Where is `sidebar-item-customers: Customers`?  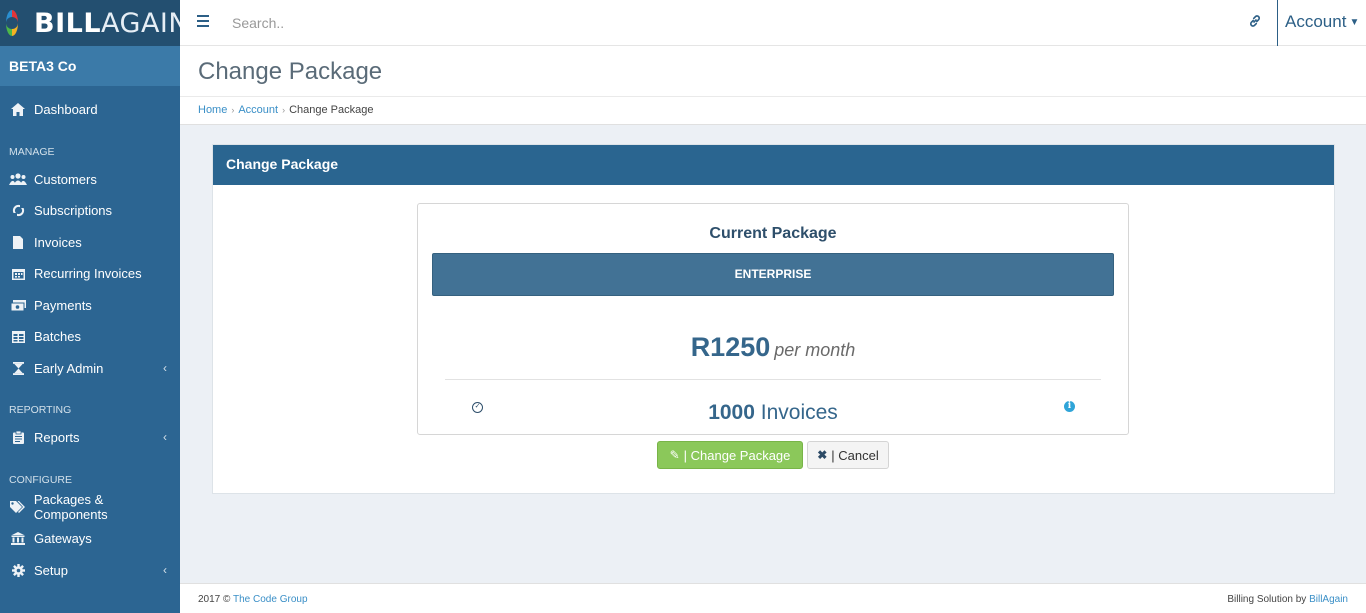 sidebar-item-customers: Customers is located at coordinates (90, 180).